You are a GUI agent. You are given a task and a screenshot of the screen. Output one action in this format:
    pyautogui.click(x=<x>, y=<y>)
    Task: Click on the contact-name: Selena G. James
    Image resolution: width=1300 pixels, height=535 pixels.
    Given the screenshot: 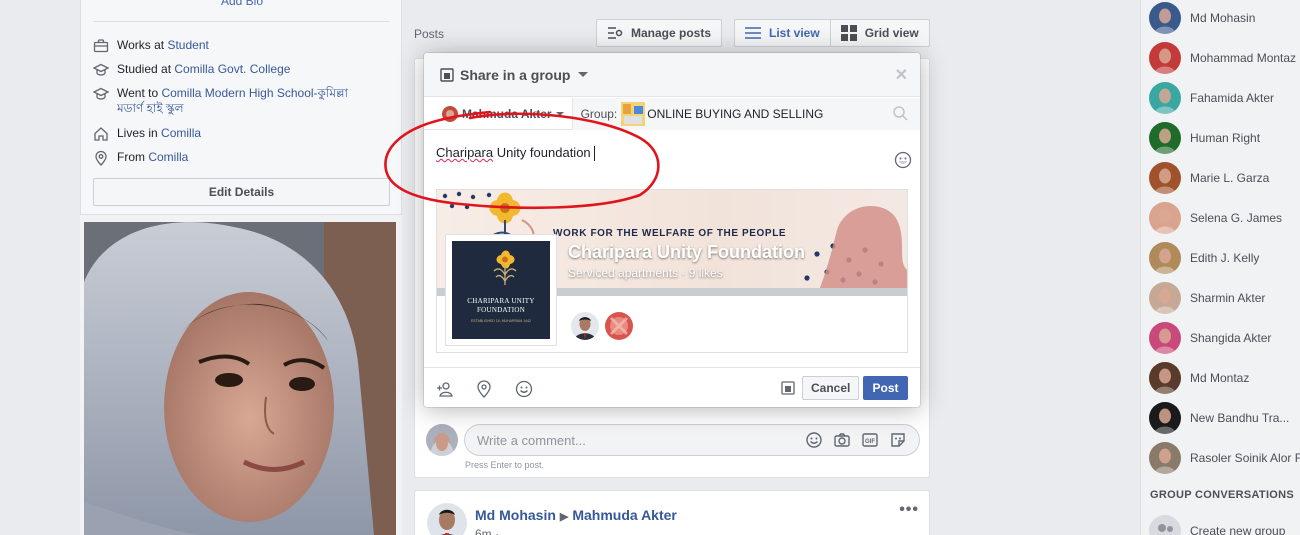 What is the action you would take?
    pyautogui.click(x=1236, y=218)
    